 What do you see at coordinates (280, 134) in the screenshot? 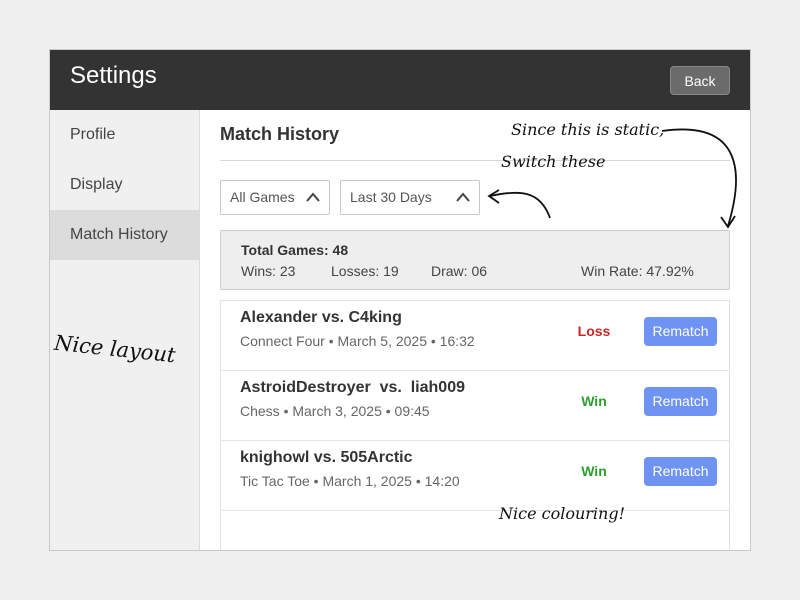
I see `page-title: Match History` at bounding box center [280, 134].